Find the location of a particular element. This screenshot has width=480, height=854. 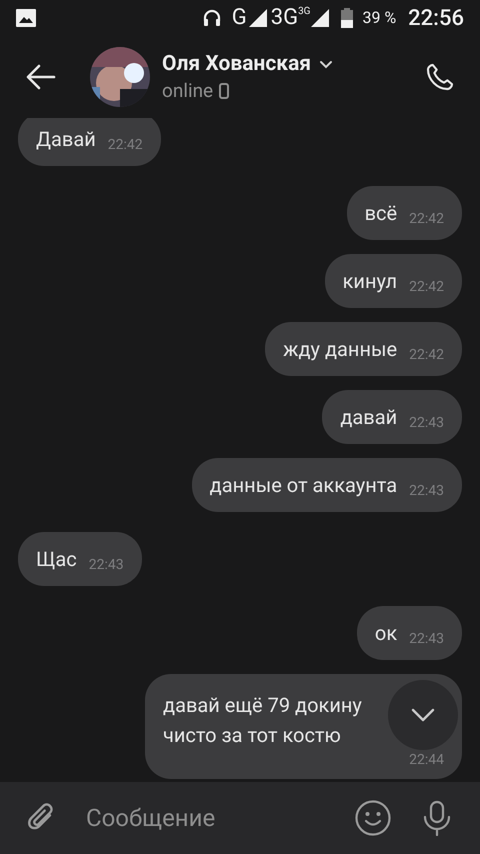

microphone-icon is located at coordinates (437, 818).